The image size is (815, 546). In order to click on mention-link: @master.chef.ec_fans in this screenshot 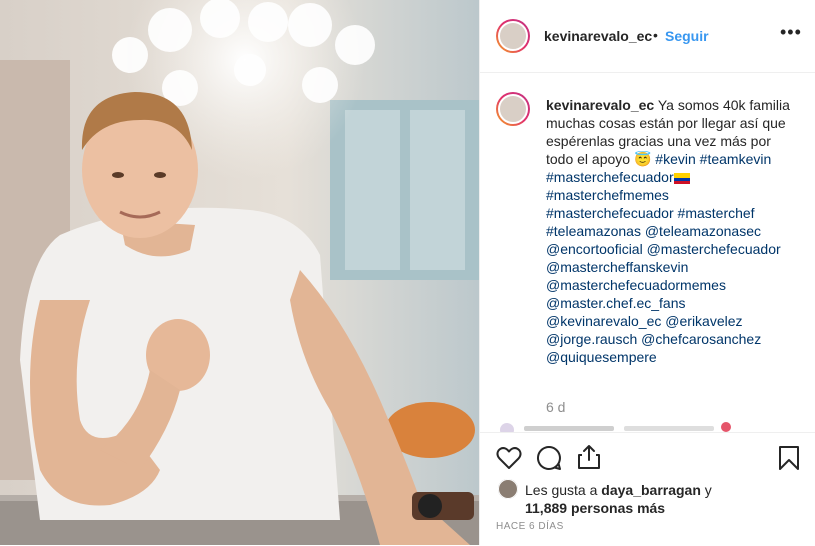, I will do `click(616, 303)`.